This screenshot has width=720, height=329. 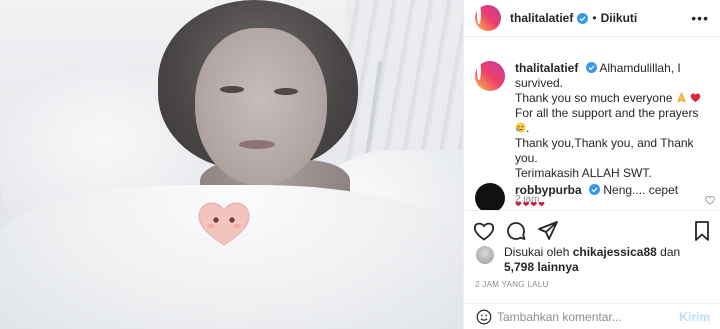 What do you see at coordinates (607, 113) in the screenshot?
I see `caption-line-3: For all the support and the prayers` at bounding box center [607, 113].